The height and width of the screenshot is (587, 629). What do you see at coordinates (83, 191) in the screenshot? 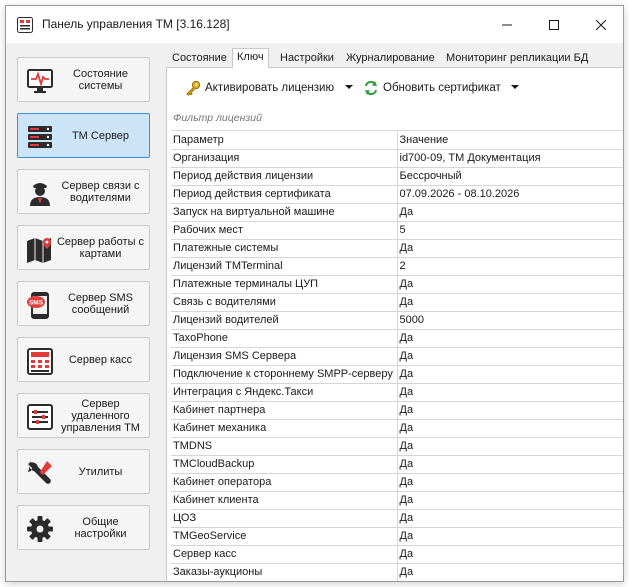
I see `nav-button-driver-server: Сервер связи с водителями` at bounding box center [83, 191].